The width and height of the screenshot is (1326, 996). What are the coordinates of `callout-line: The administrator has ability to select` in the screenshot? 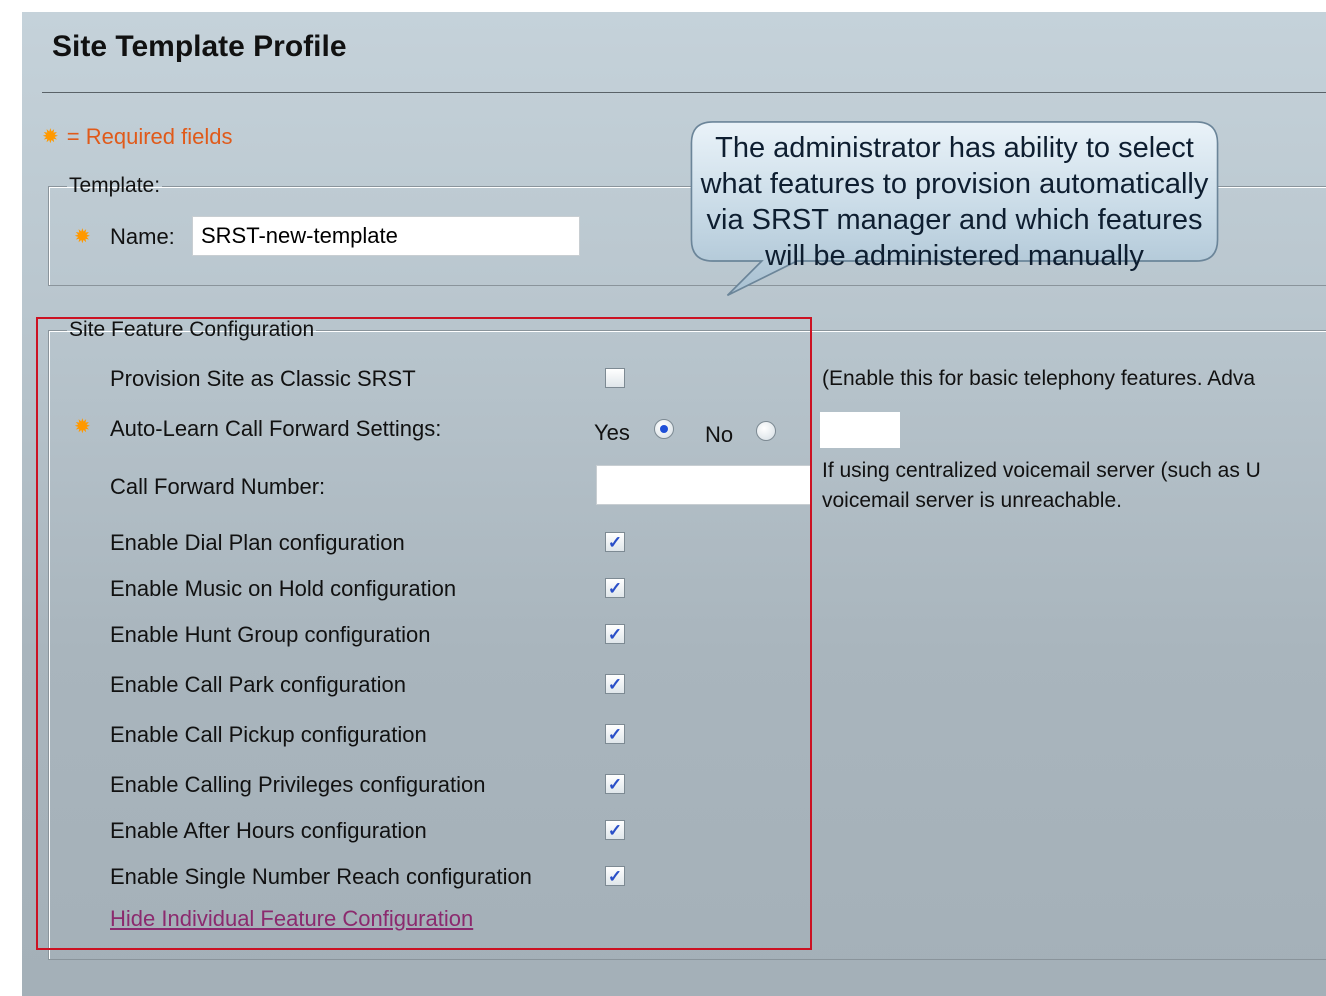 It's located at (954, 148).